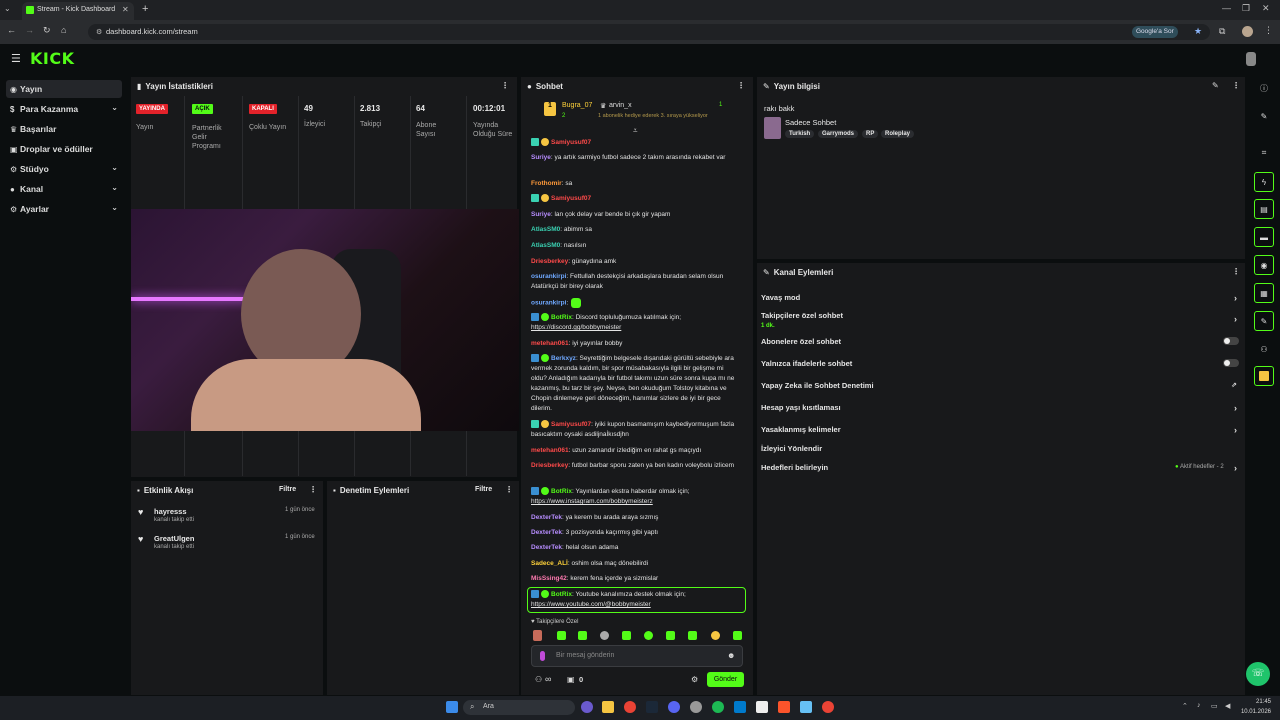  What do you see at coordinates (784, 707) in the screenshot?
I see `brave-icon` at bounding box center [784, 707].